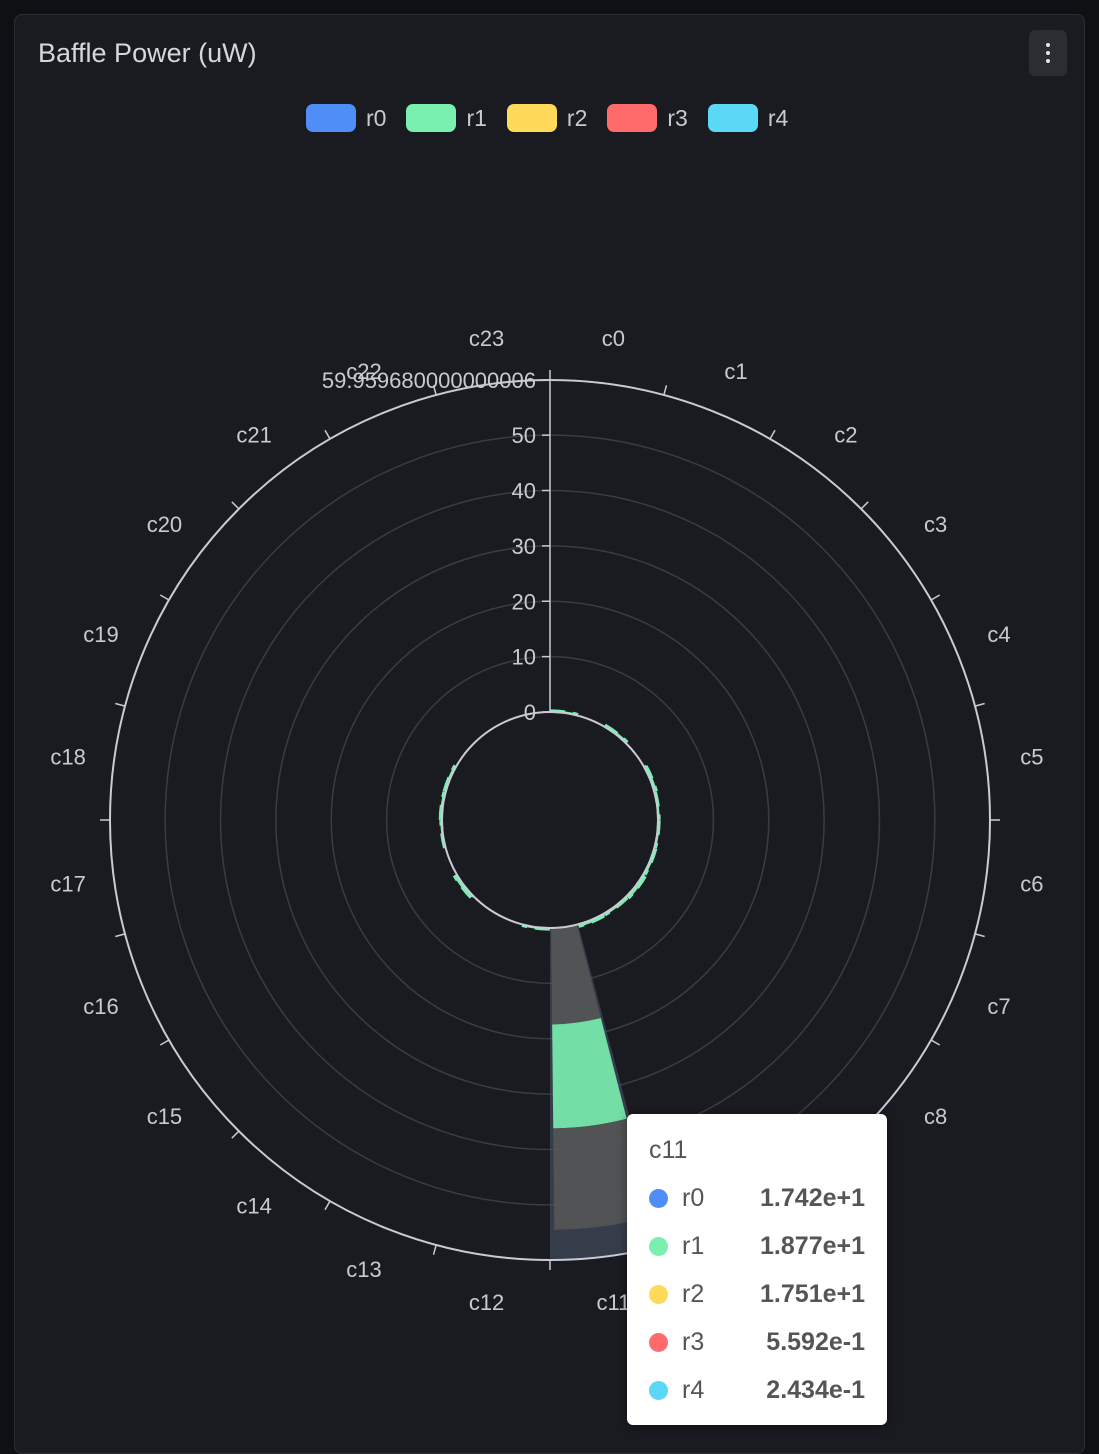  I want to click on category-label-c16: c16, so click(100, 1006).